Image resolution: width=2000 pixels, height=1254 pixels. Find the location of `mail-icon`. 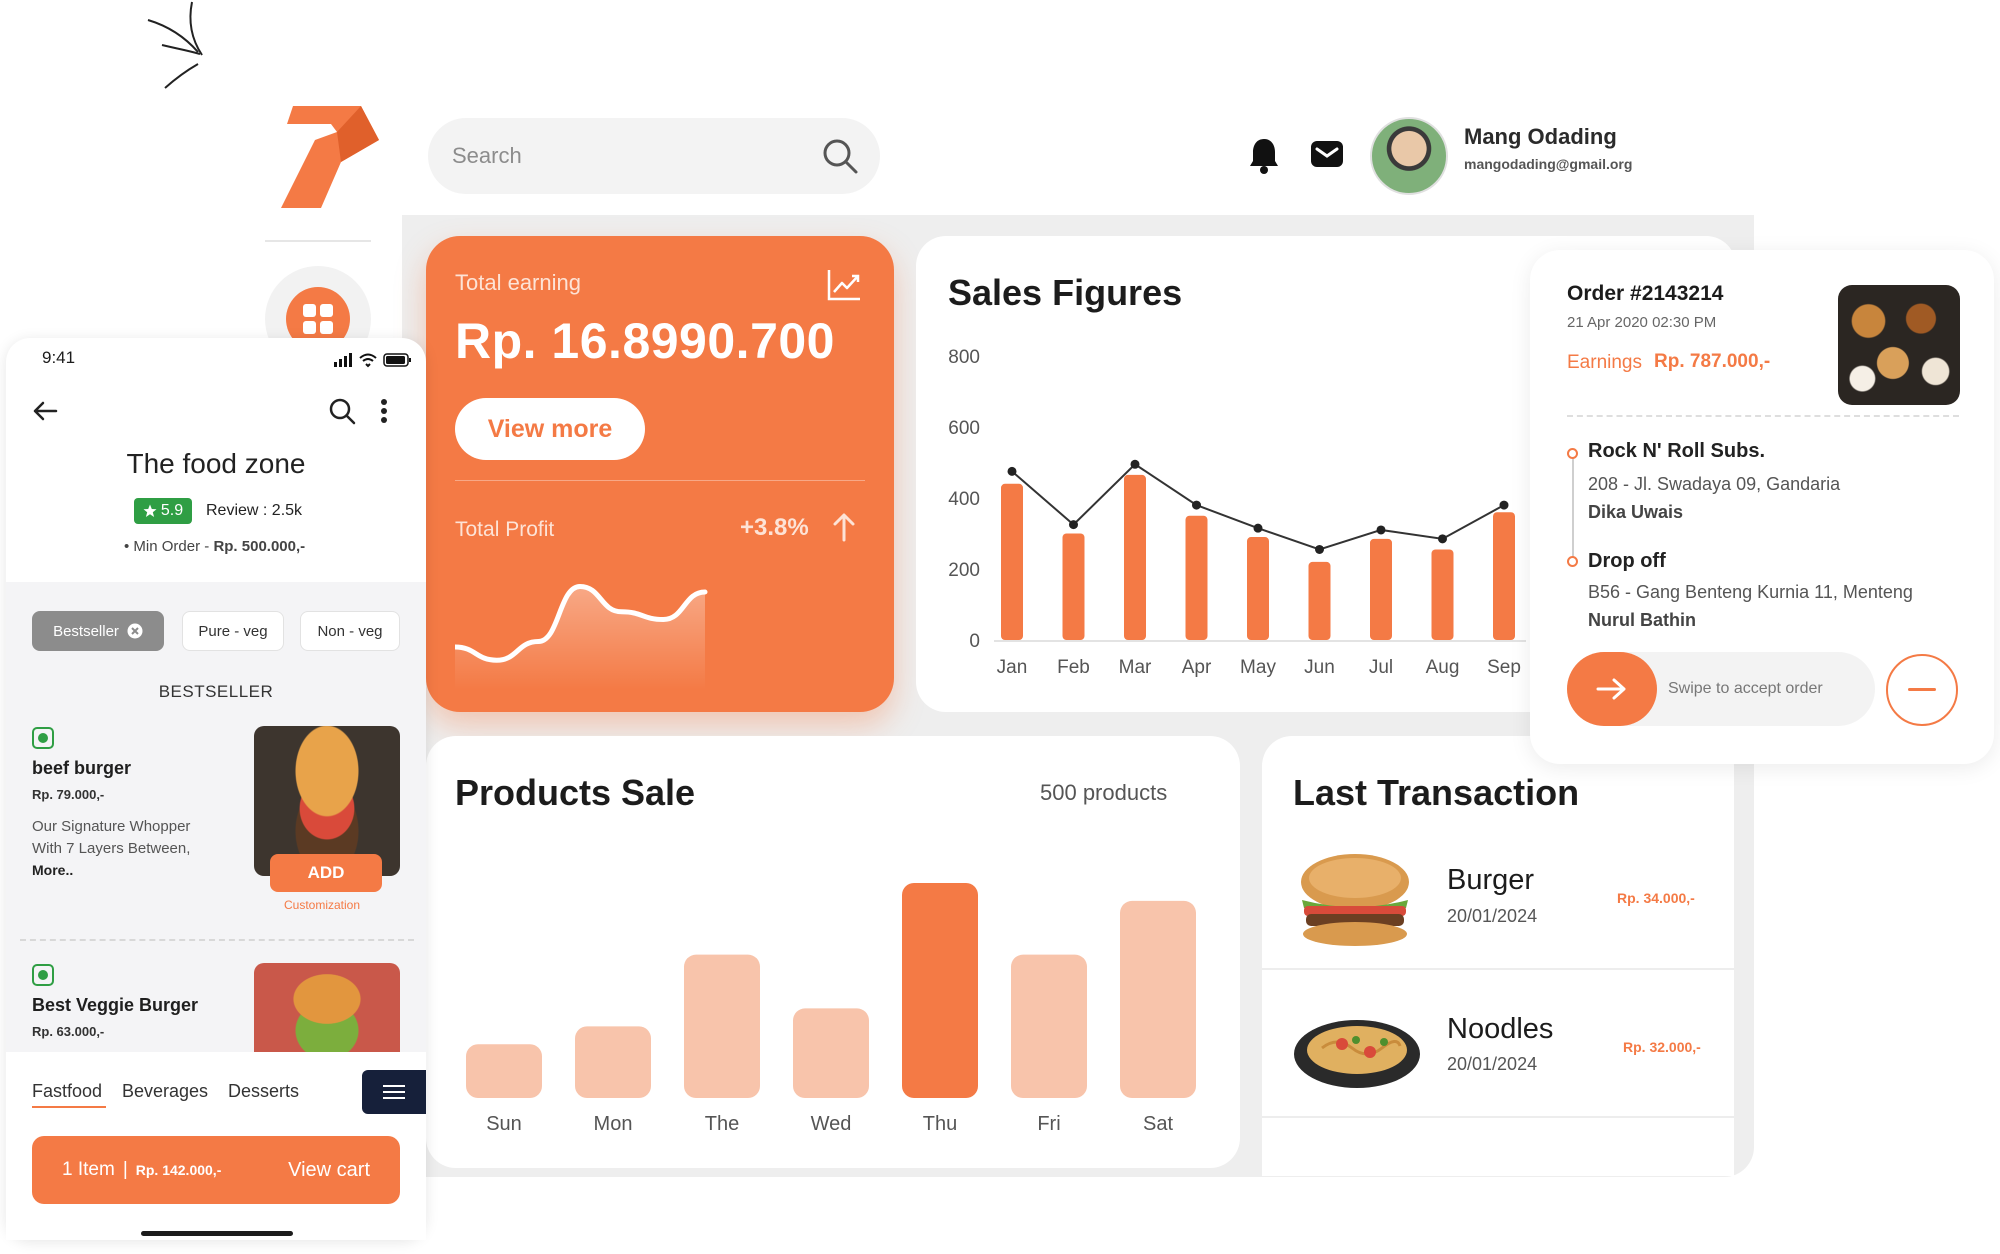

mail-icon is located at coordinates (1327, 154).